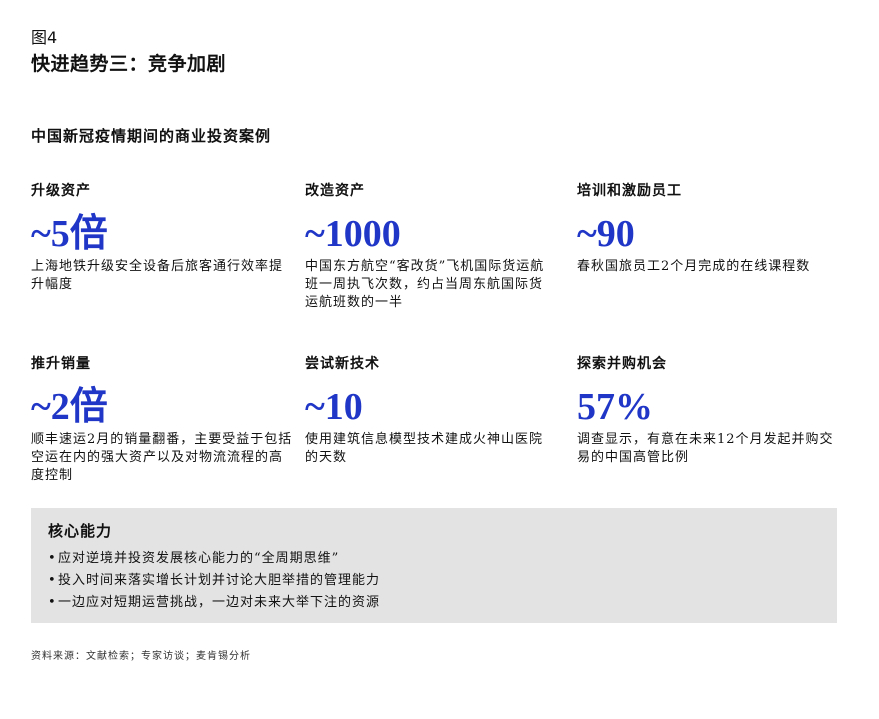 Image resolution: width=879 pixels, height=719 pixels. Describe the element at coordinates (615, 407) in the screenshot. I see `case-value: 57%` at that location.